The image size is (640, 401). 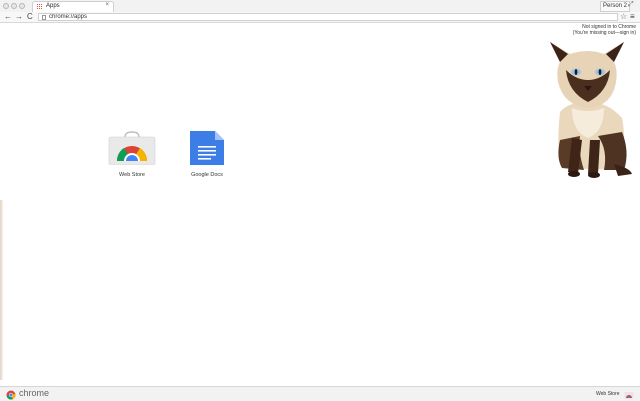 What do you see at coordinates (604, 33) in the screenshot?
I see `signin-link: (You're missing out—sign in)` at bounding box center [604, 33].